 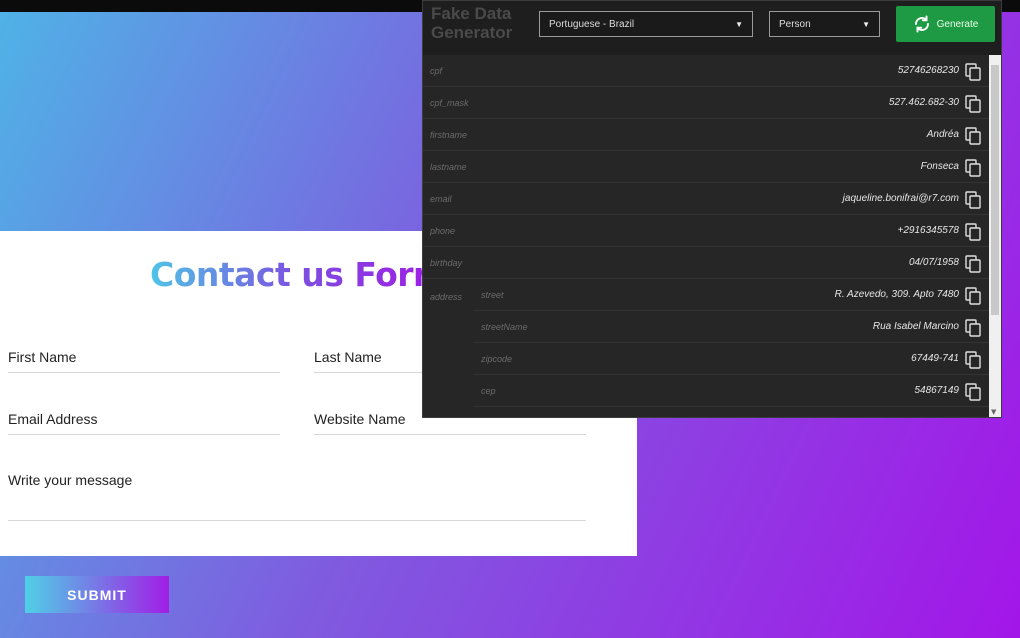 What do you see at coordinates (298, 274) in the screenshot?
I see `contact-form-title: Contact us Form` at bounding box center [298, 274].